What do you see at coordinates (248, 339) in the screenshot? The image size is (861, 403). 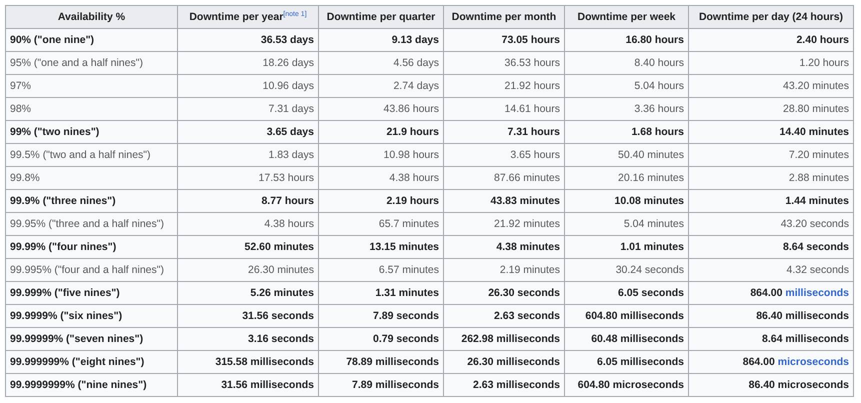 I see `table-cell: 3.16 seconds` at bounding box center [248, 339].